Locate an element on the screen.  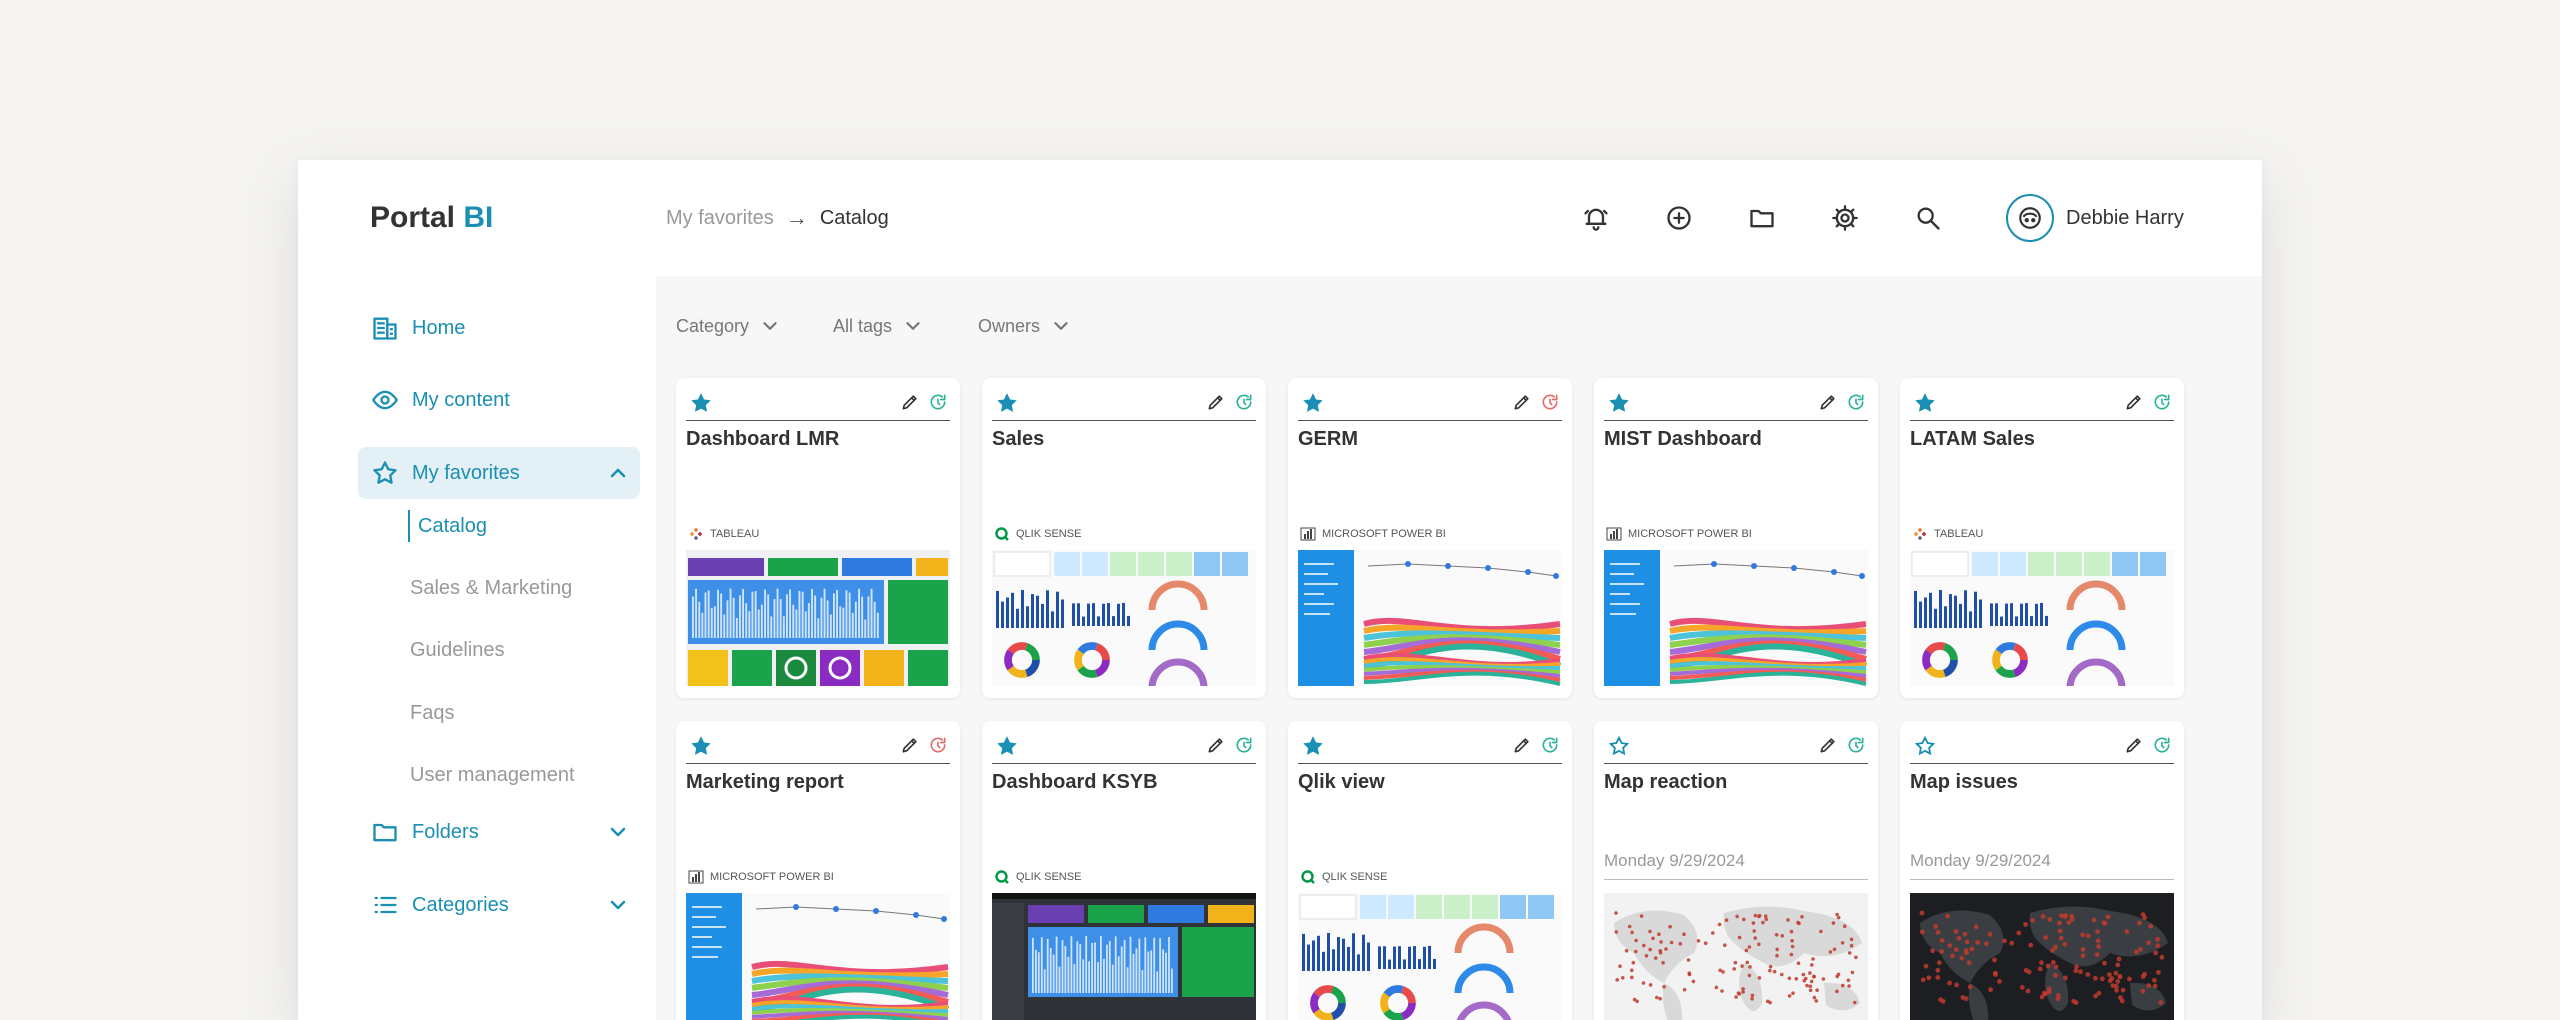
card-title: Dashboard LMR is located at coordinates (762, 439).